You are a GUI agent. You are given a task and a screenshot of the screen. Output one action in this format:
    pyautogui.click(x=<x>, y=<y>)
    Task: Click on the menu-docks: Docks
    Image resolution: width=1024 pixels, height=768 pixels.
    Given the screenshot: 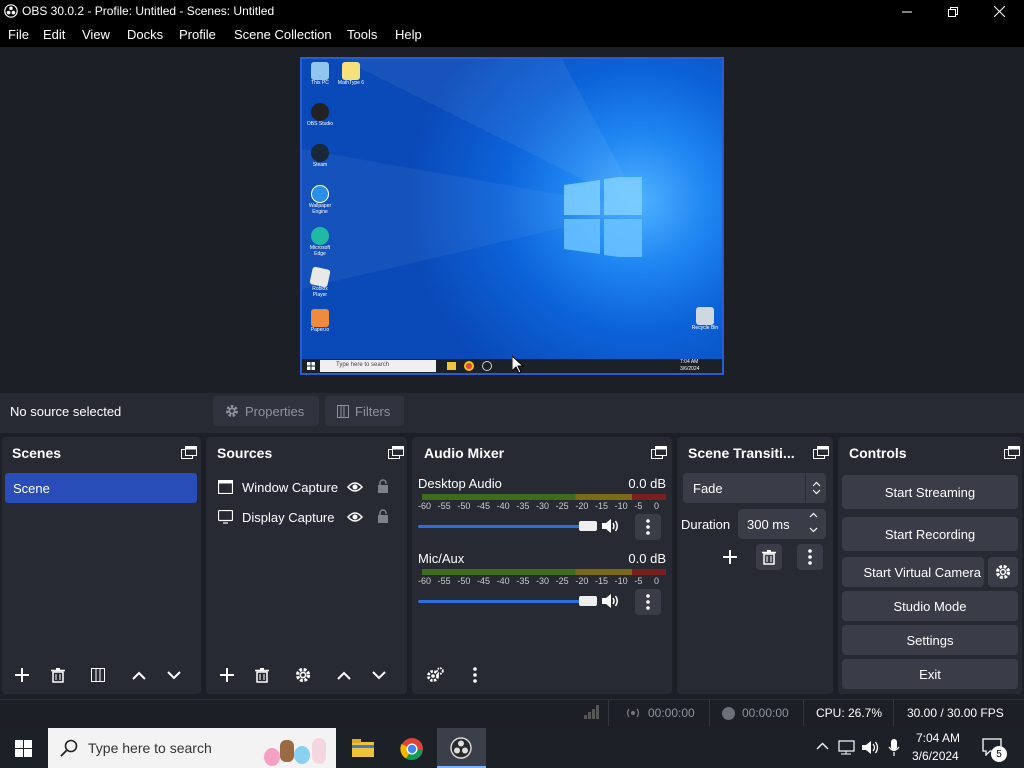 What is the action you would take?
    pyautogui.click(x=145, y=34)
    